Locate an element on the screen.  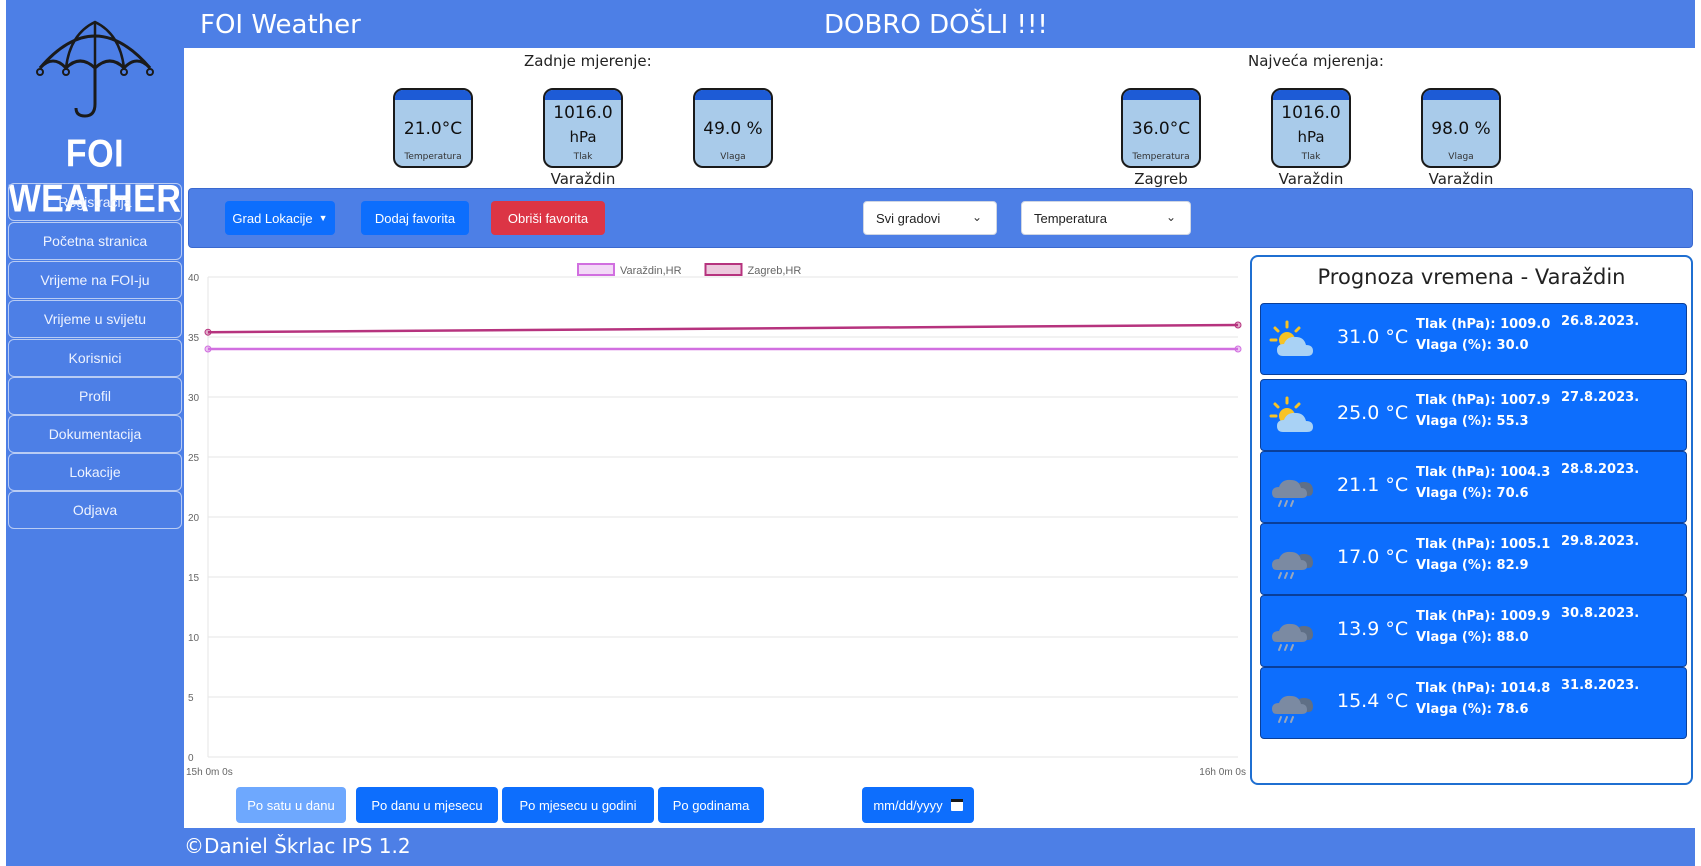
by-month-button: Po mjesecu u godini is located at coordinates (578, 805).